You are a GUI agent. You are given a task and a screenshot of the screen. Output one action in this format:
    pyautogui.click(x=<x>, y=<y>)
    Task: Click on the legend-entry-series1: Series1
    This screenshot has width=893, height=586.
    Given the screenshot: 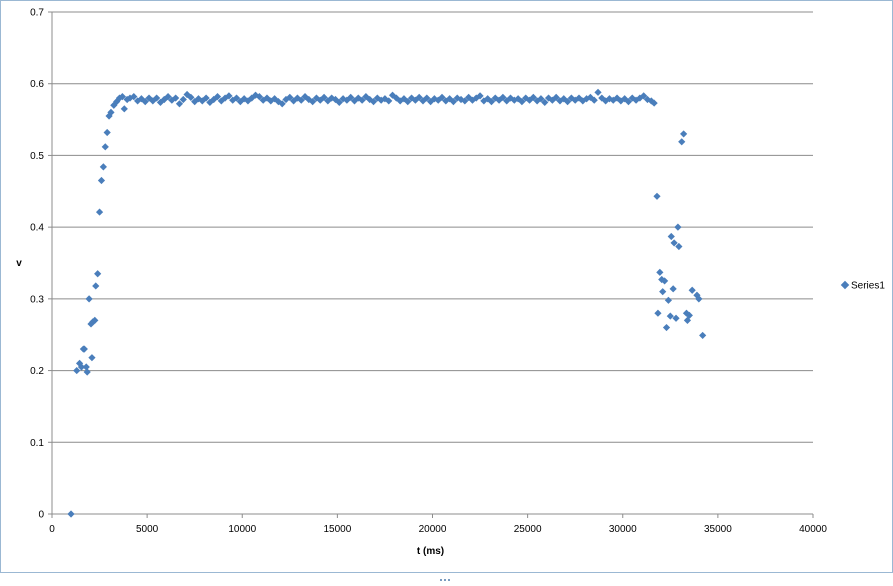 What is the action you would take?
    pyautogui.click(x=868, y=286)
    